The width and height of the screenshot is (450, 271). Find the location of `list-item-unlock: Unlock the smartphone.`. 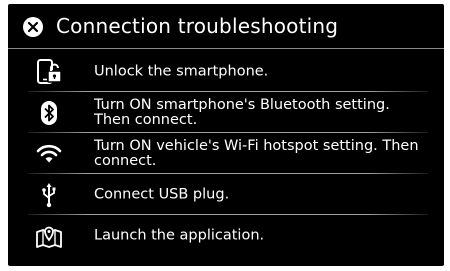

list-item-unlock: Unlock the smartphone. is located at coordinates (228, 71).